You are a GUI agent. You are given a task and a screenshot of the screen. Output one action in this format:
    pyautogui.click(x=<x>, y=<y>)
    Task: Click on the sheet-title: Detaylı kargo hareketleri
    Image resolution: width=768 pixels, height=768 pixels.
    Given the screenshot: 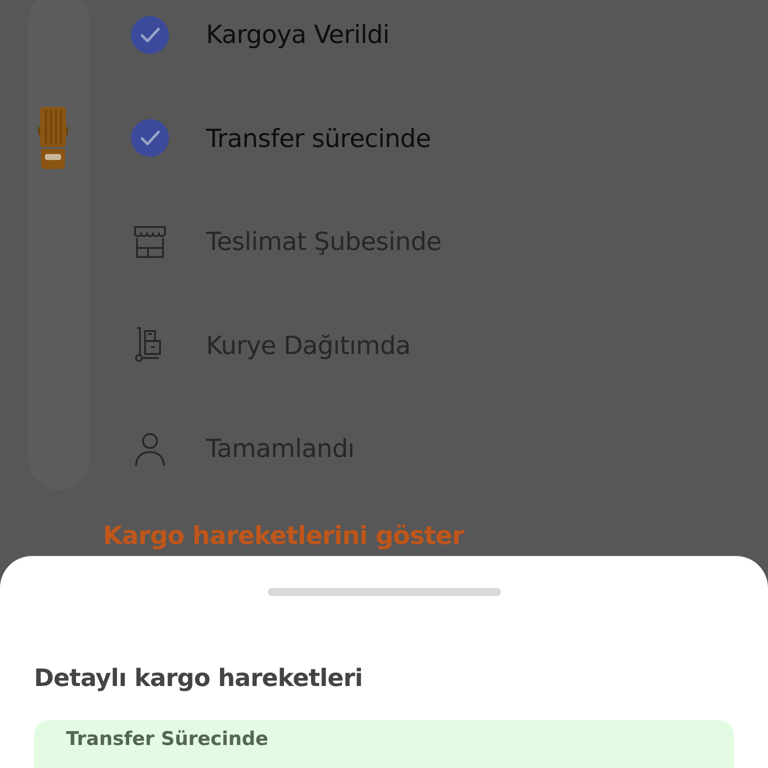 What is the action you would take?
    pyautogui.click(x=199, y=678)
    